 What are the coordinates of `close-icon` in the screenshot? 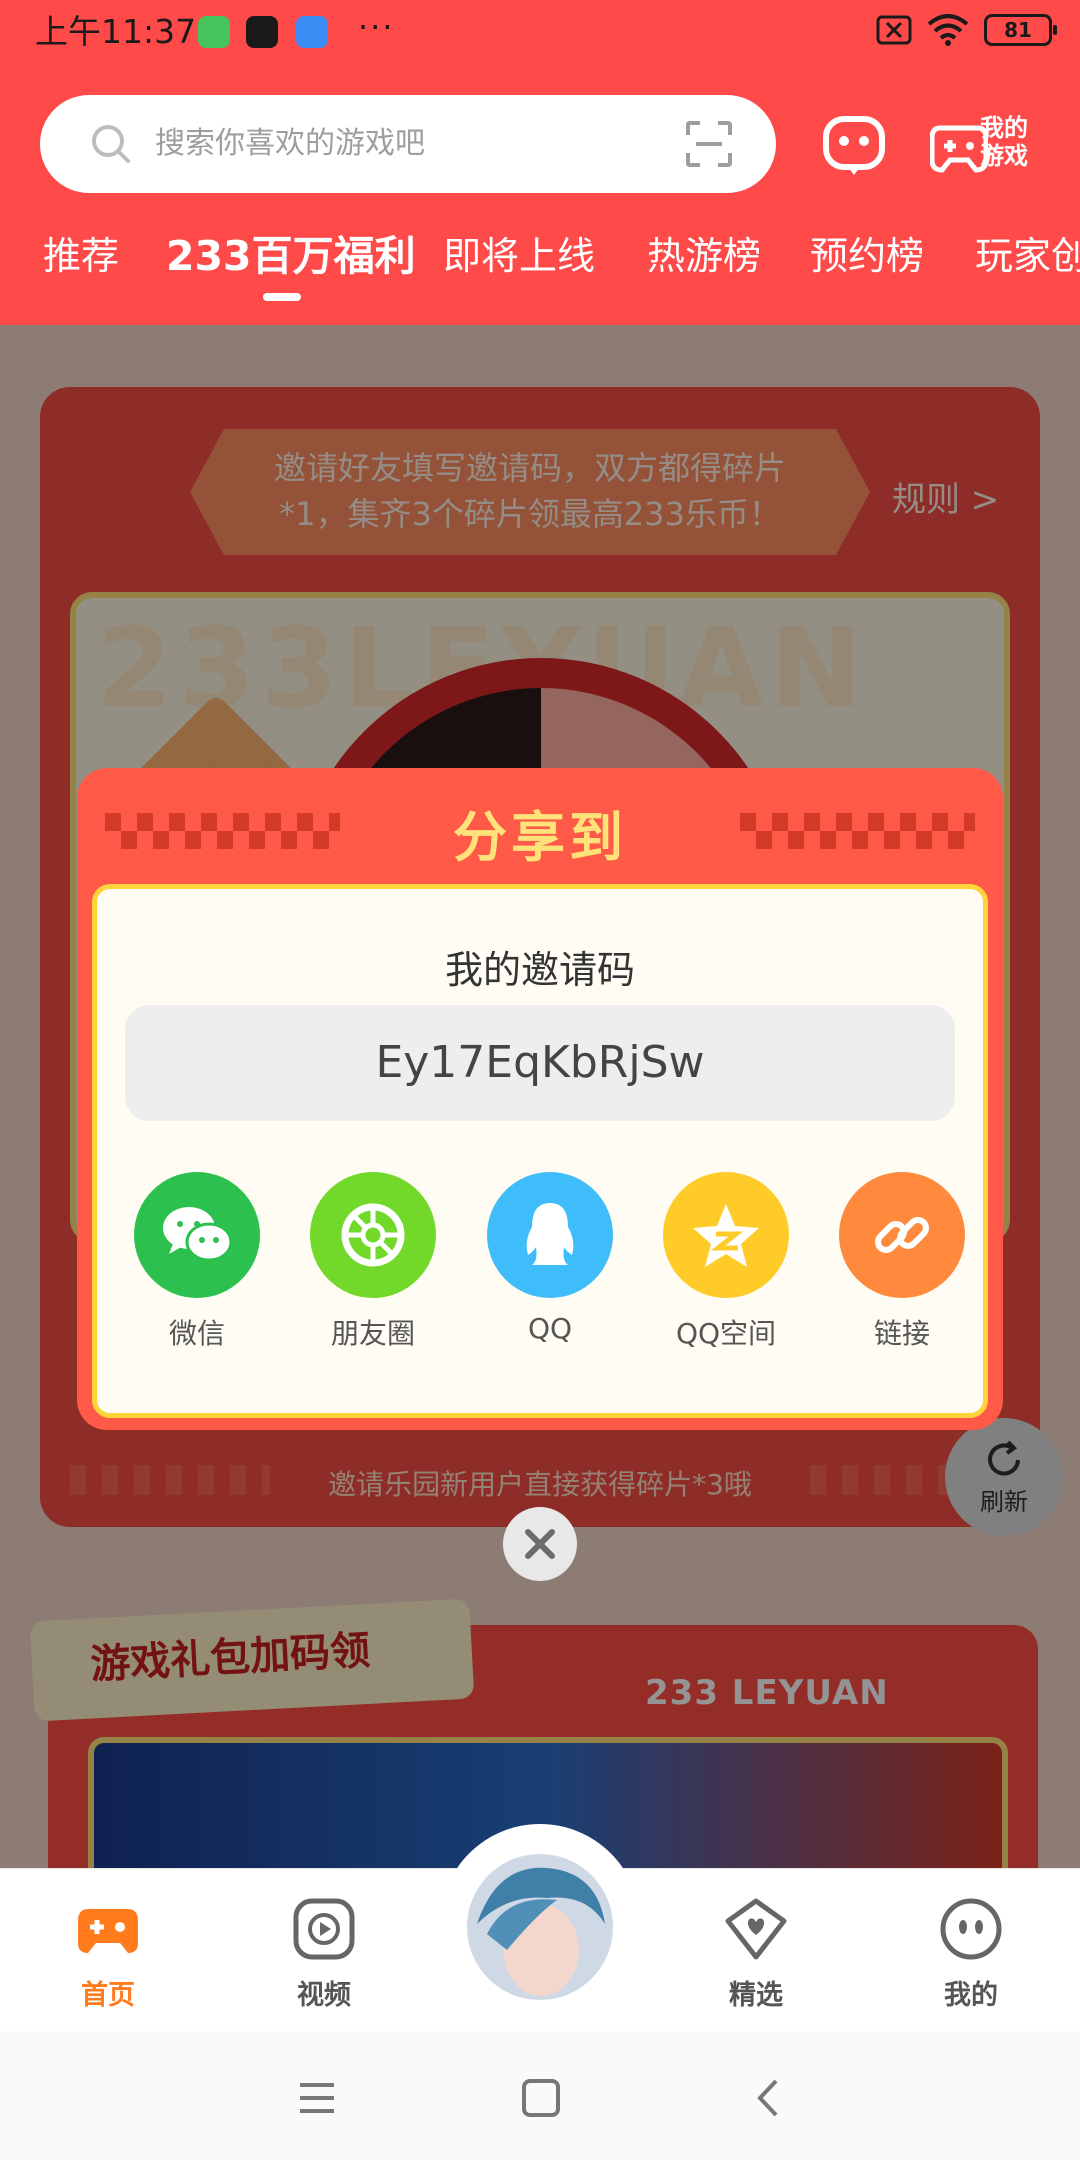 It's located at (540, 1544).